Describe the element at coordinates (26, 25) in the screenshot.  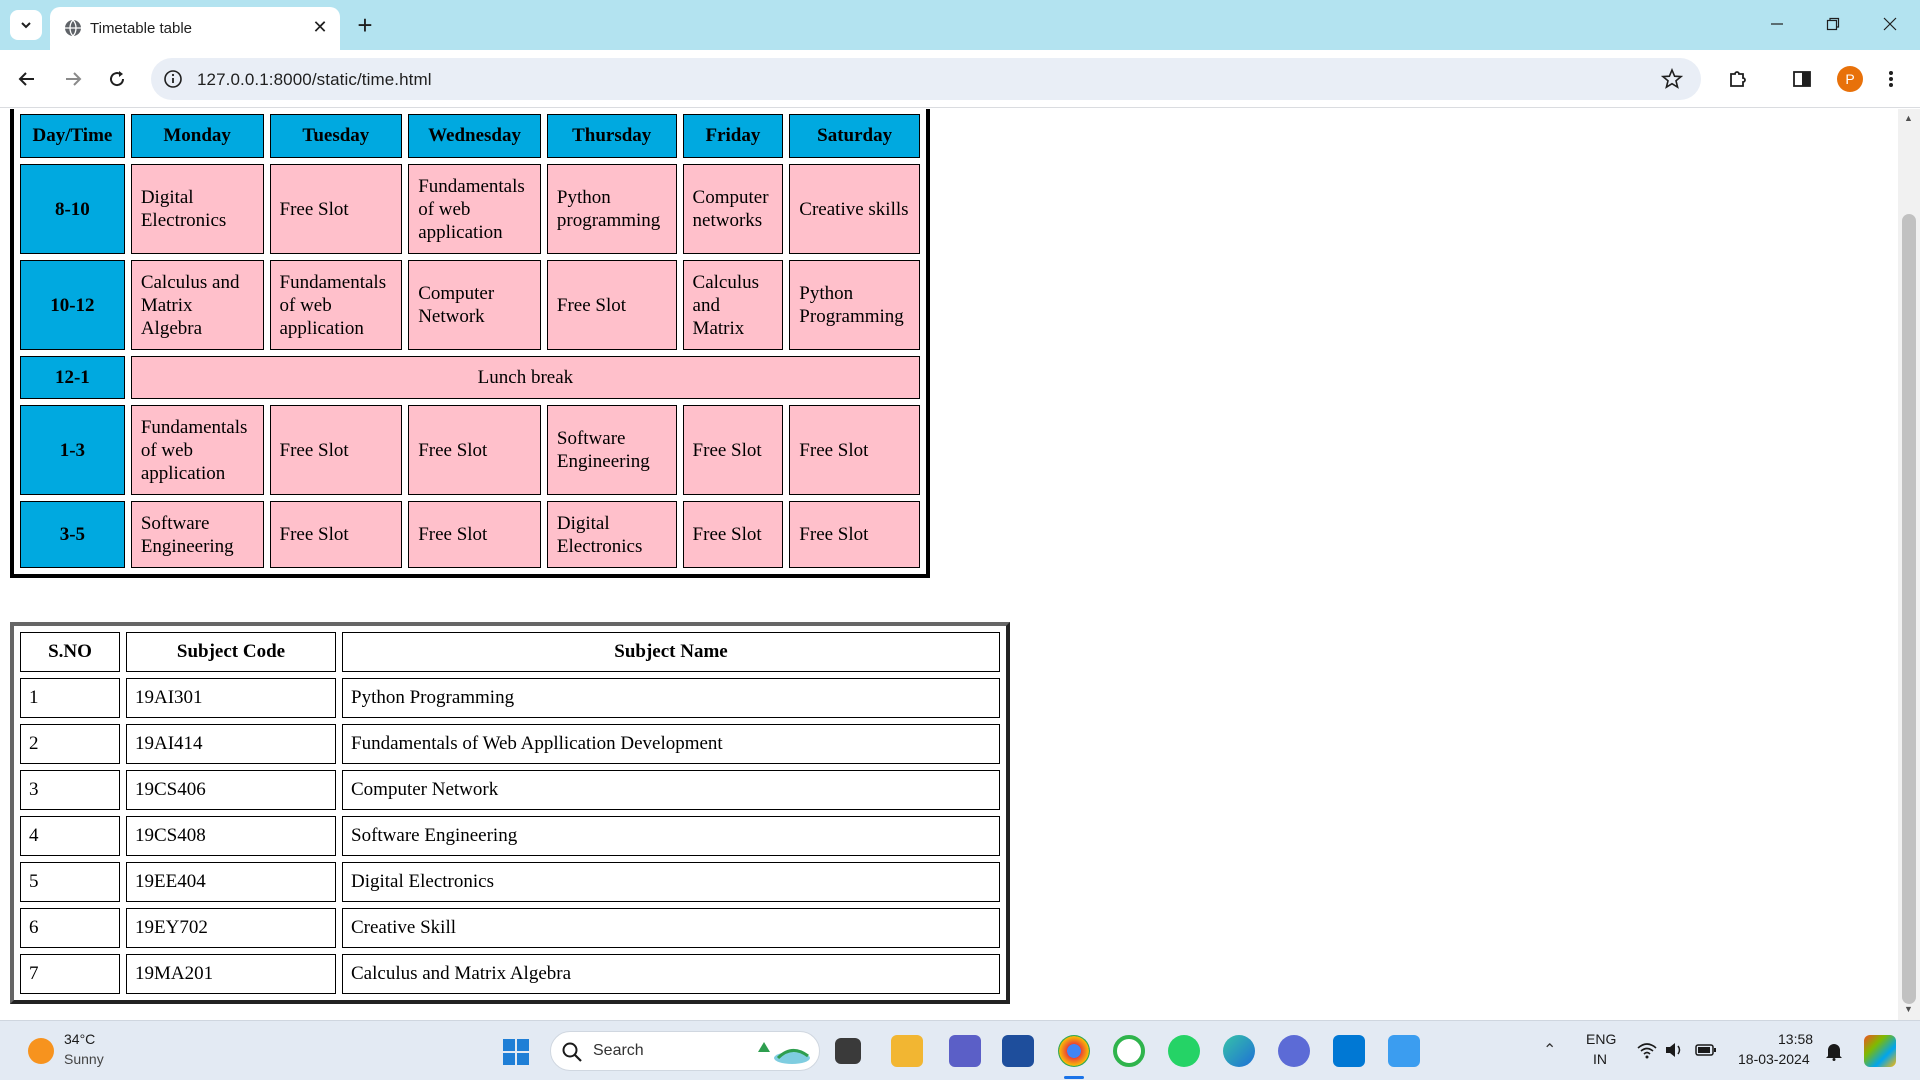
I see `tab-search-button` at that location.